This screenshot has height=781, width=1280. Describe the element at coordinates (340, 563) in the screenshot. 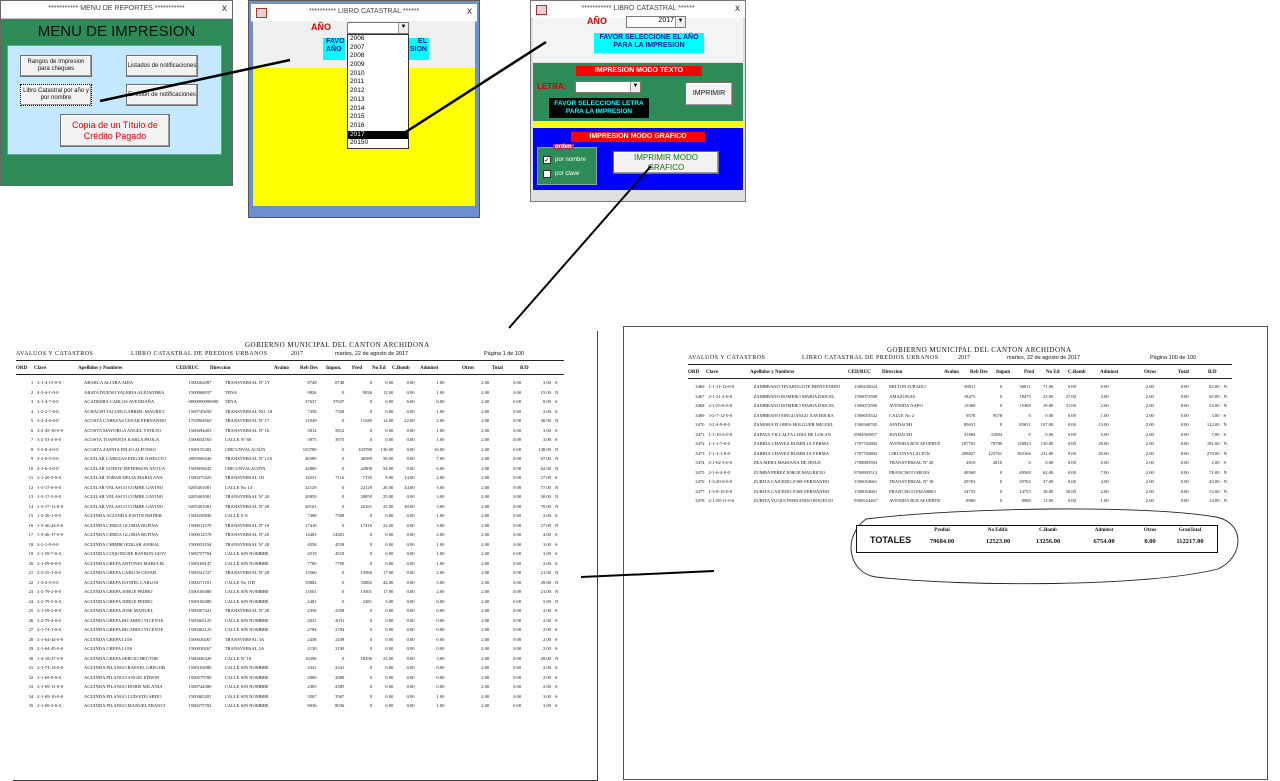

I see `table-cell: 7700` at that location.